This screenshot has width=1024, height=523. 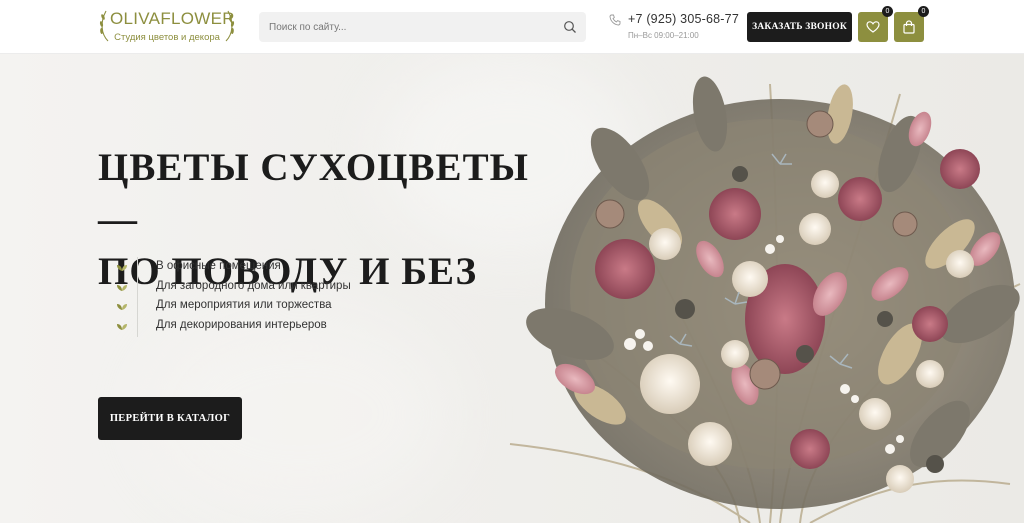 I want to click on feature-text: В офисные помещения, so click(x=218, y=266).